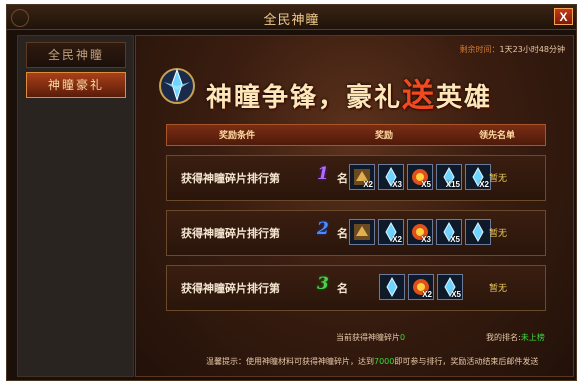 This screenshot has height=386, width=583. I want to click on timer-label: 剩余时间：, so click(479, 49).